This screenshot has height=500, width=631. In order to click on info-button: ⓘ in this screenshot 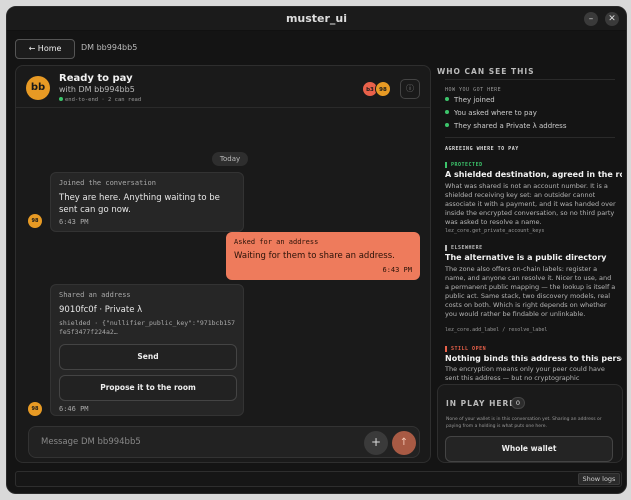, I will do `click(410, 89)`.